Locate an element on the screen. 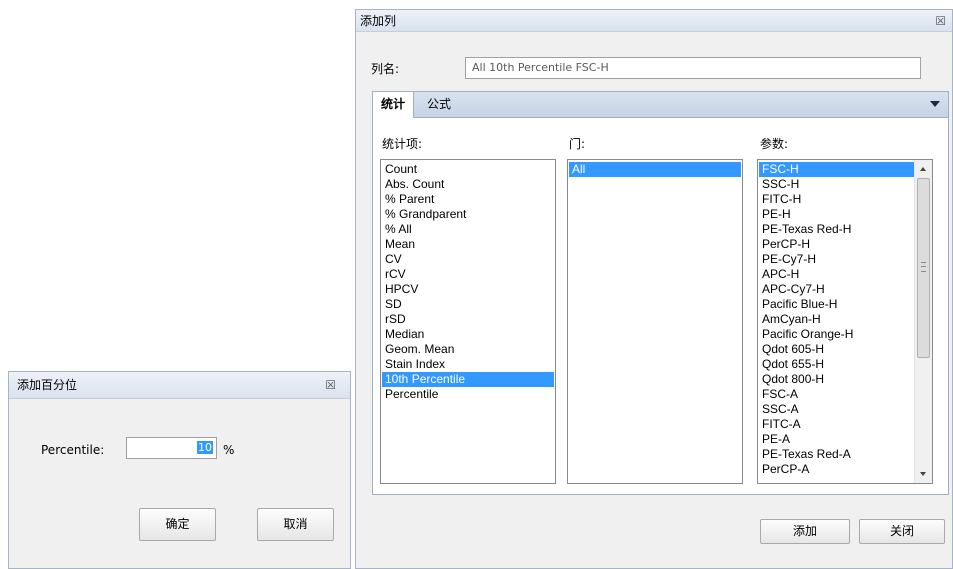 This screenshot has height=569, width=953. statistics-label: 统计项: is located at coordinates (402, 144).